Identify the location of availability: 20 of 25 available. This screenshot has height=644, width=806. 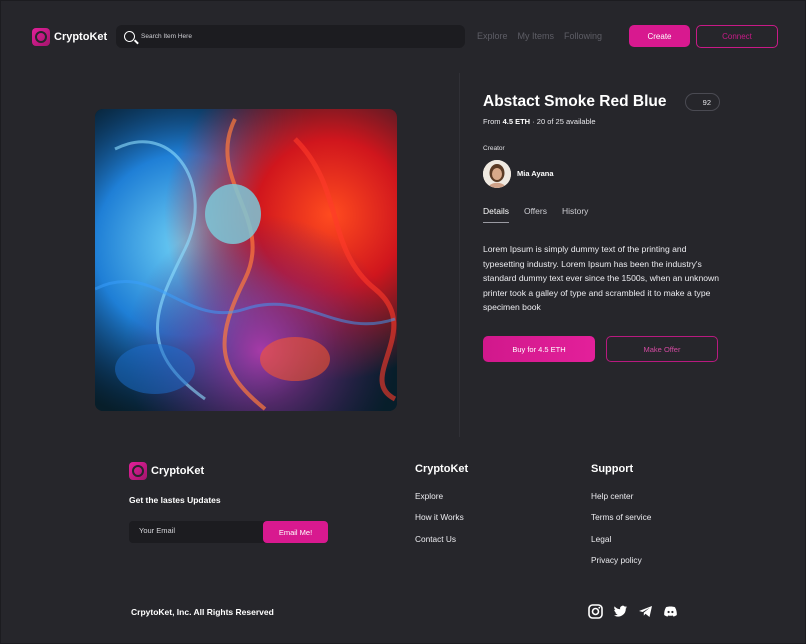
(566, 121).